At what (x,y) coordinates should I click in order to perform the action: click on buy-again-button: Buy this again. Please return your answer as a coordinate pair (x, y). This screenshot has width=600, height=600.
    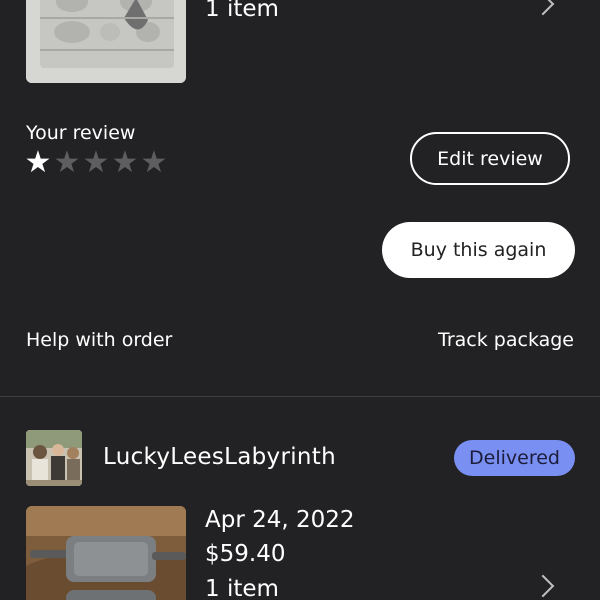
    Looking at the image, I should click on (478, 250).